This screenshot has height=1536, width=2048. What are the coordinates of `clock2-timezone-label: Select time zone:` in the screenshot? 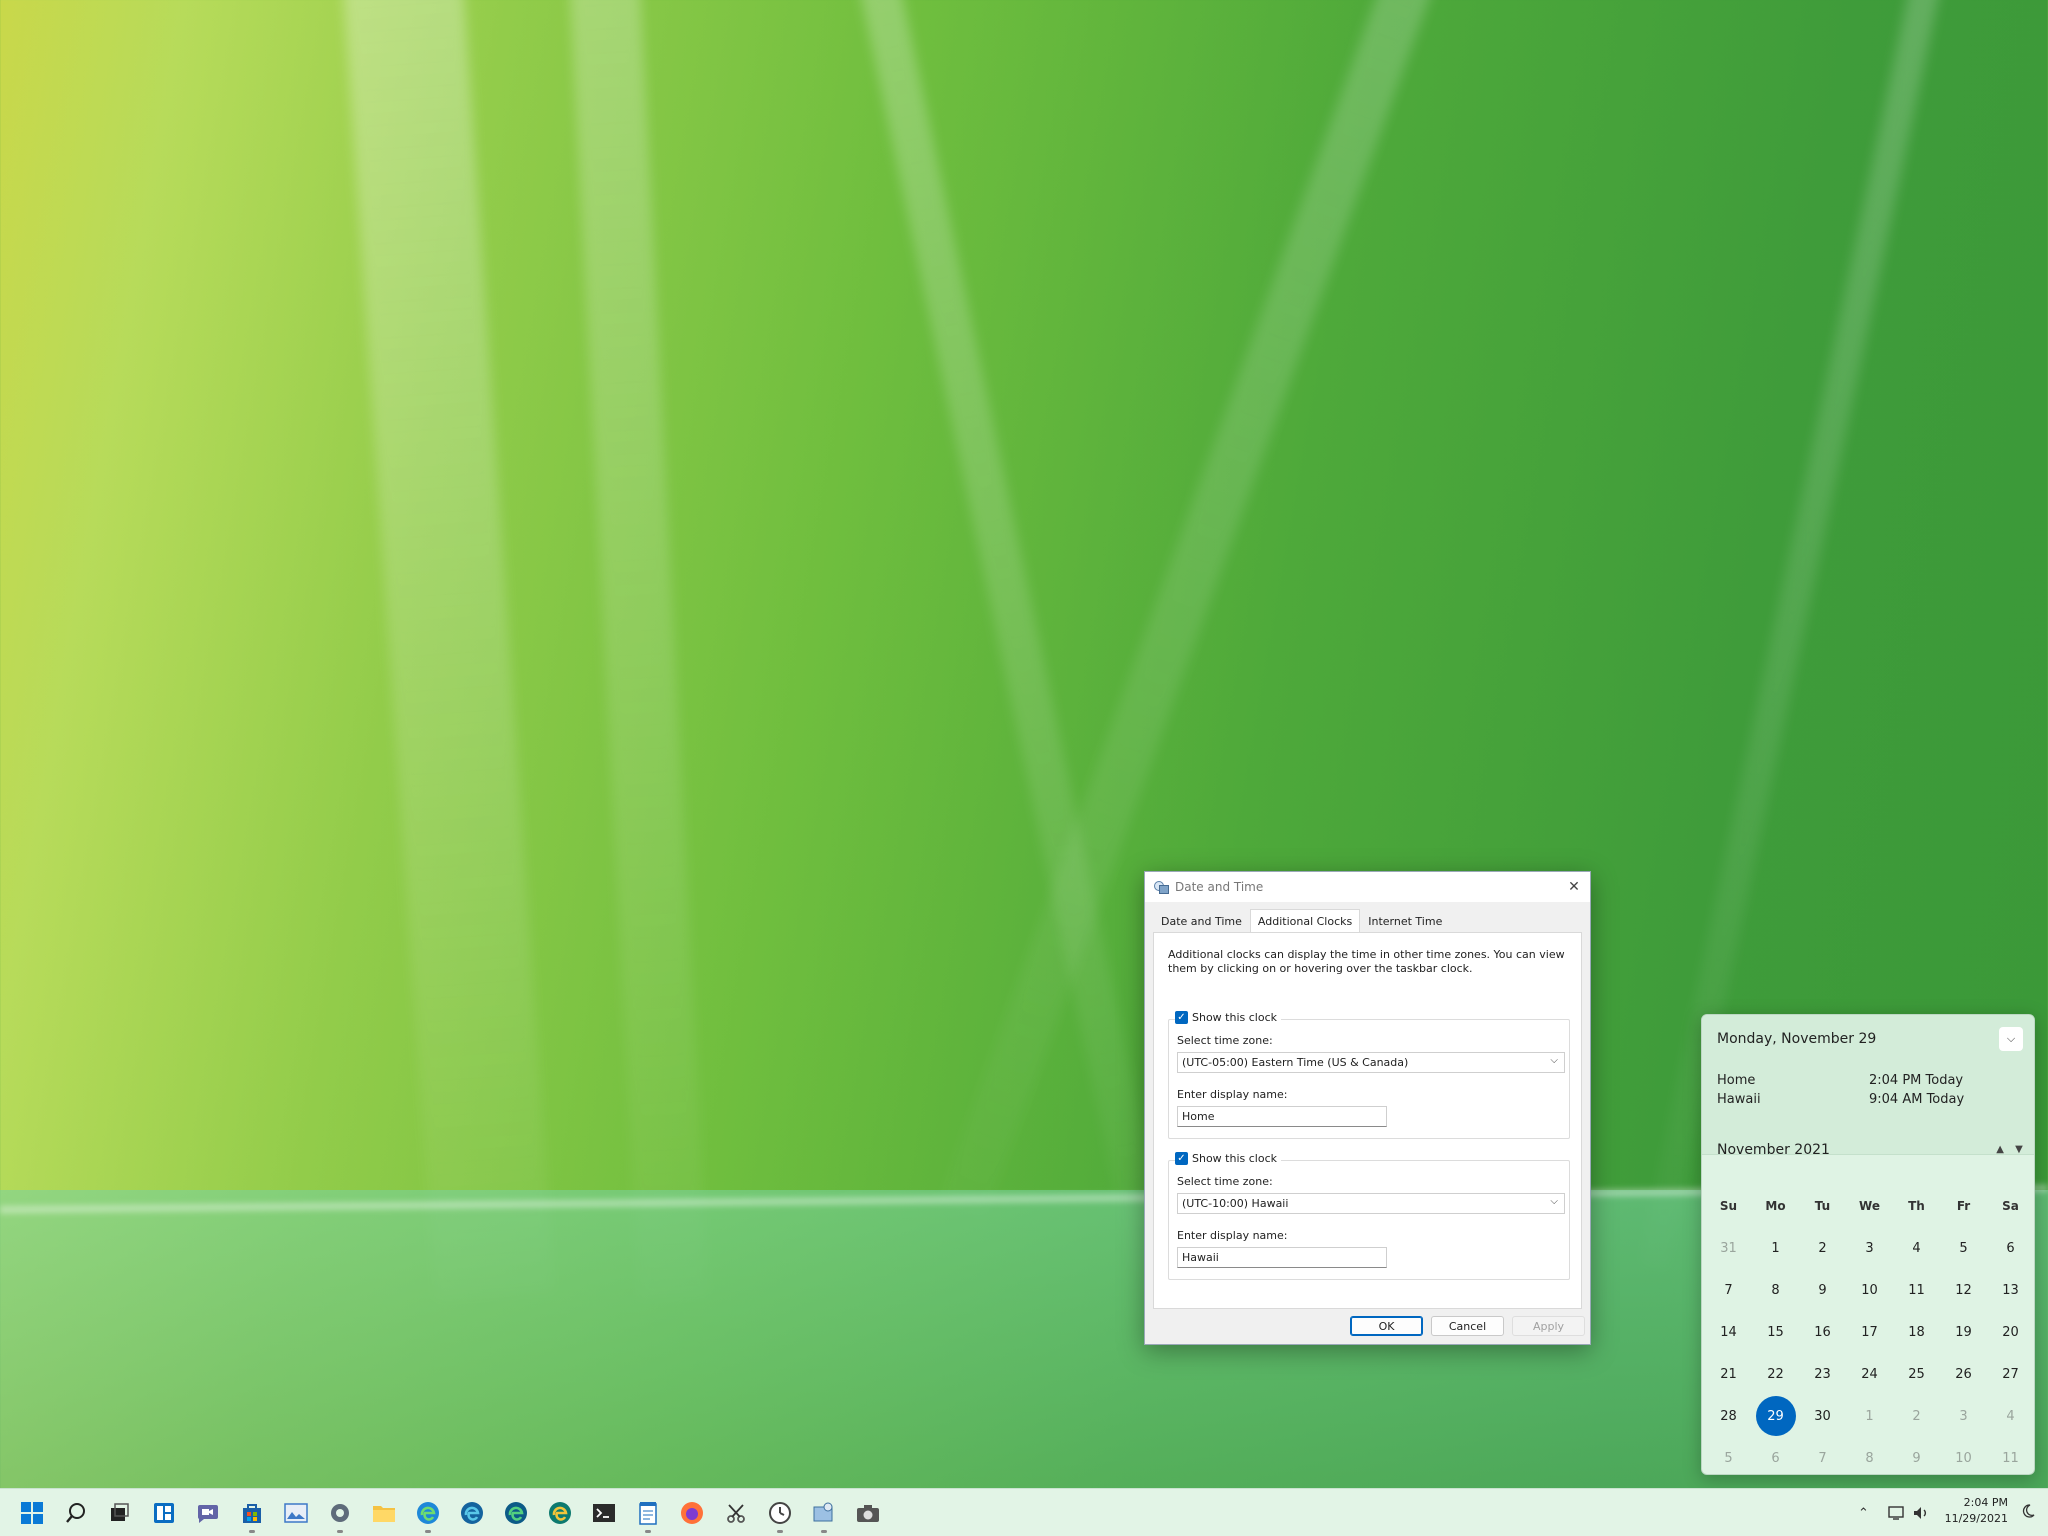 It's located at (1225, 1181).